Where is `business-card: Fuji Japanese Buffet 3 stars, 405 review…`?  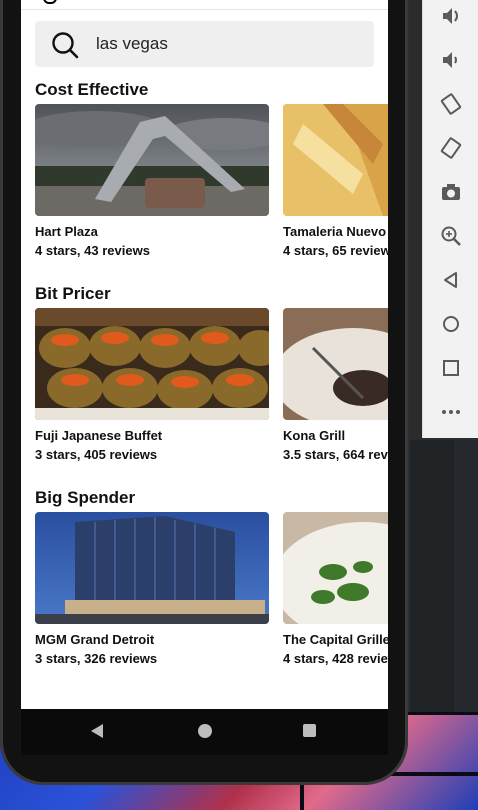
business-card: Fuji Japanese Buffet 3 stars, 405 review… is located at coordinates (152, 385).